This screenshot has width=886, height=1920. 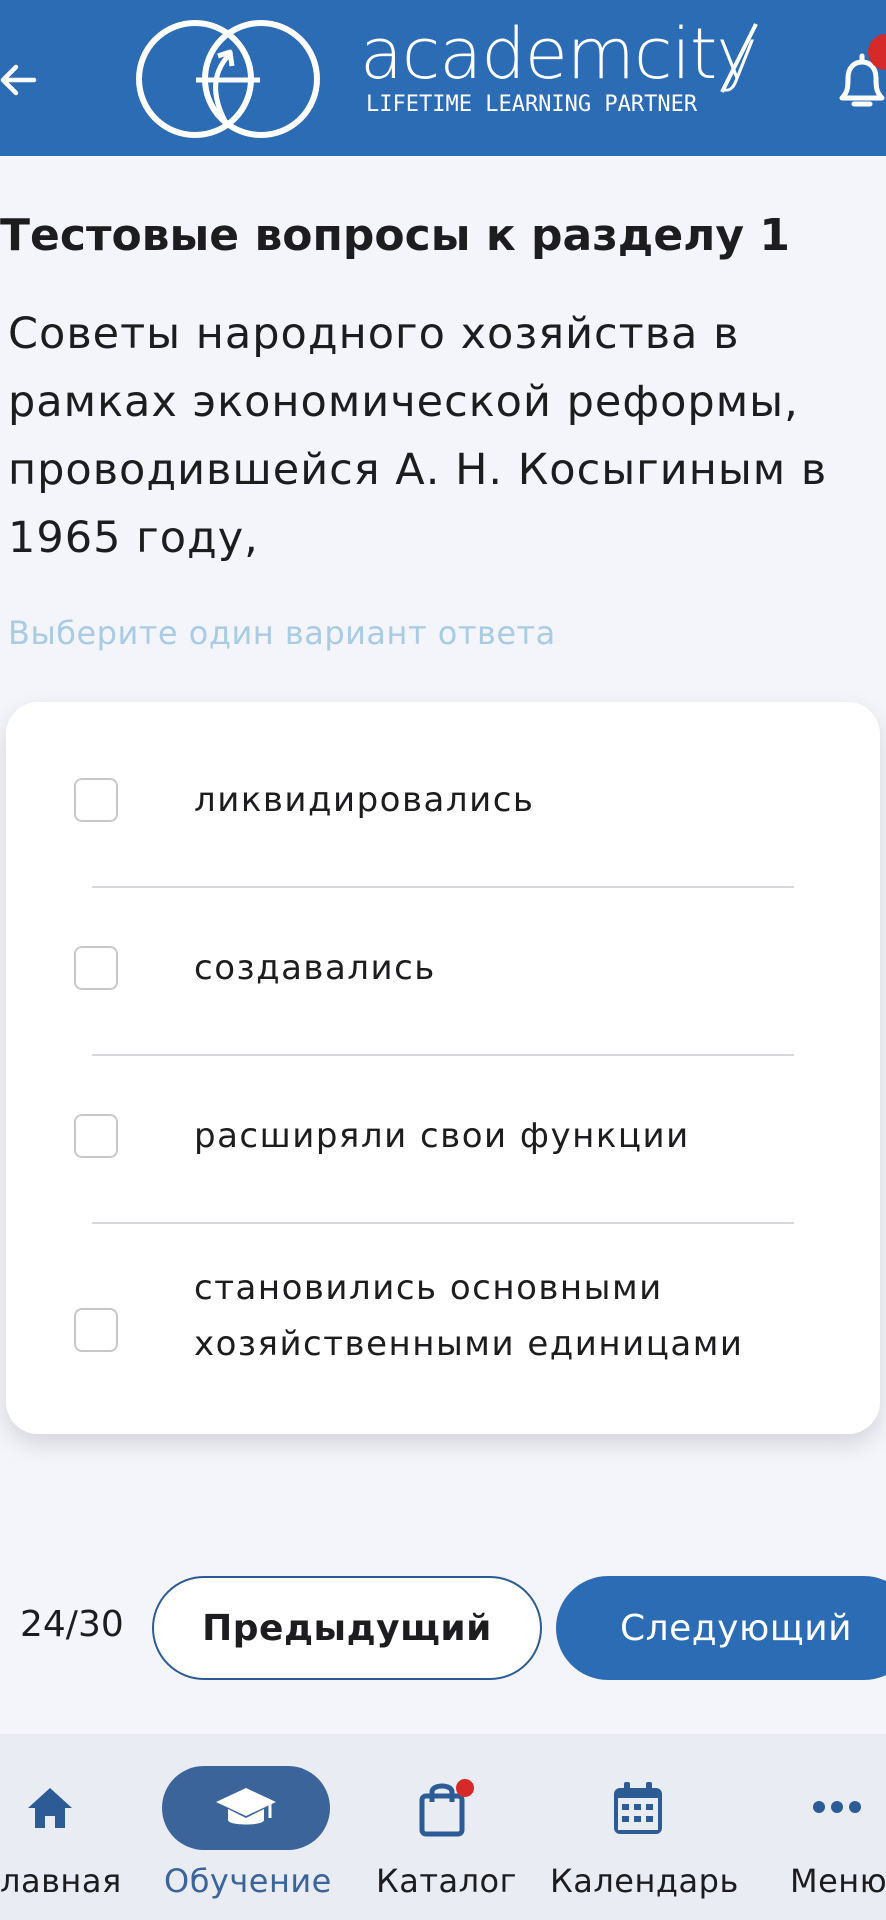 I want to click on option-label: расширяли свои функции, so click(x=442, y=1136).